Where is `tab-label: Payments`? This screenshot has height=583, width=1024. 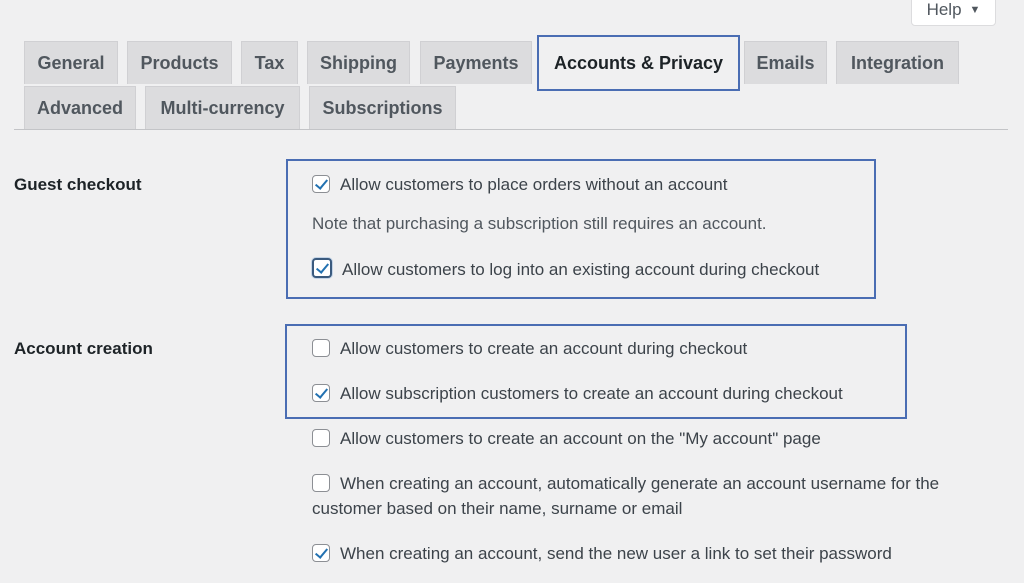 tab-label: Payments is located at coordinates (476, 62).